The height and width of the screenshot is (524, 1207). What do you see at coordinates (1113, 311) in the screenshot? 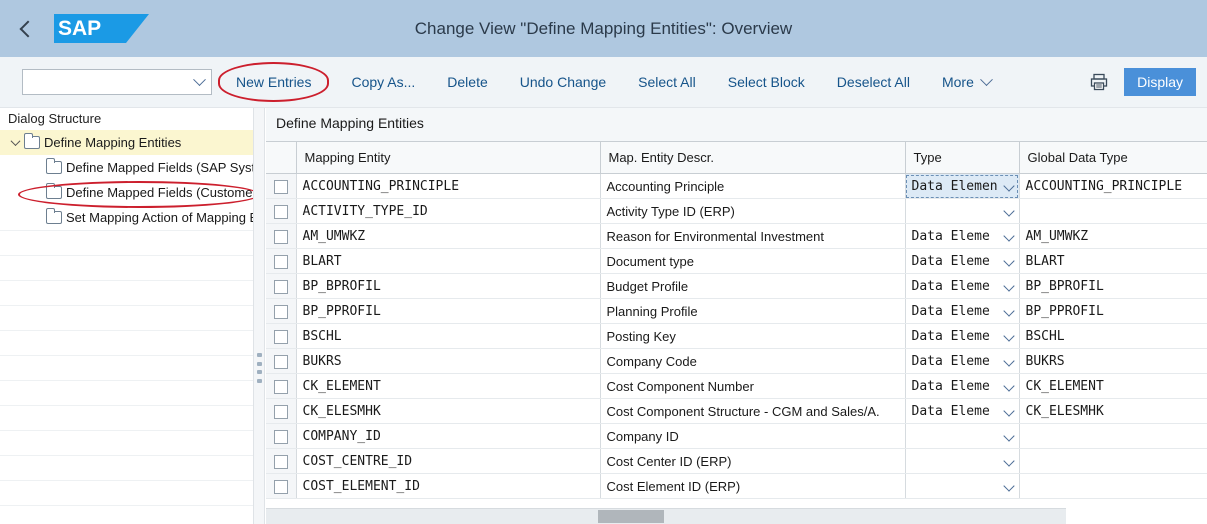
I see `cell-global-data-type: BP_PPROFIL` at bounding box center [1113, 311].